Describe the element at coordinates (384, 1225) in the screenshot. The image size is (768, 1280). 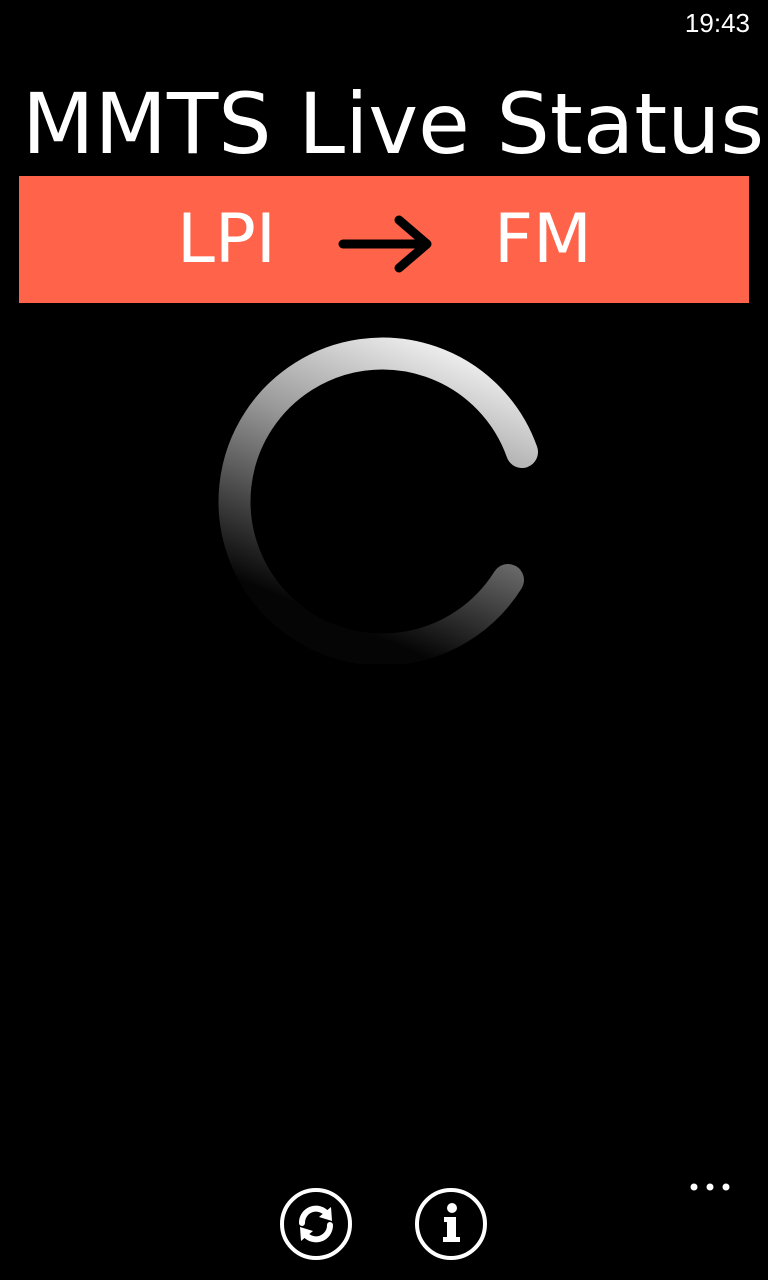
I see `app-bar` at that location.